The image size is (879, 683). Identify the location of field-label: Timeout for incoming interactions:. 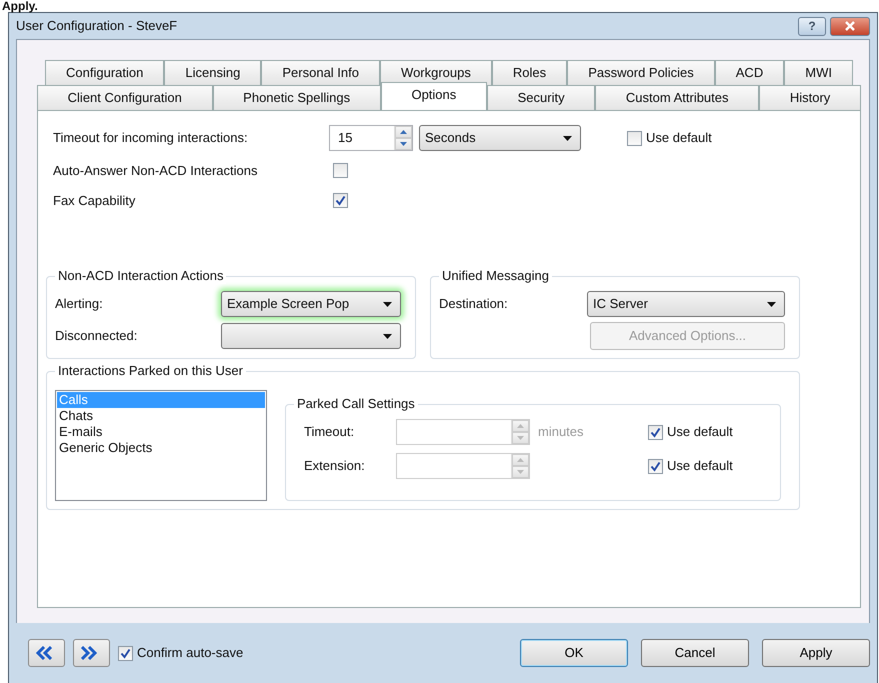
(151, 138).